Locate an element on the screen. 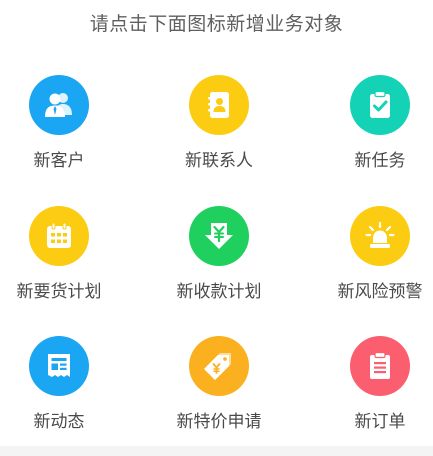  new-purchase-plan-label: 新要货计划 is located at coordinates (59, 292).